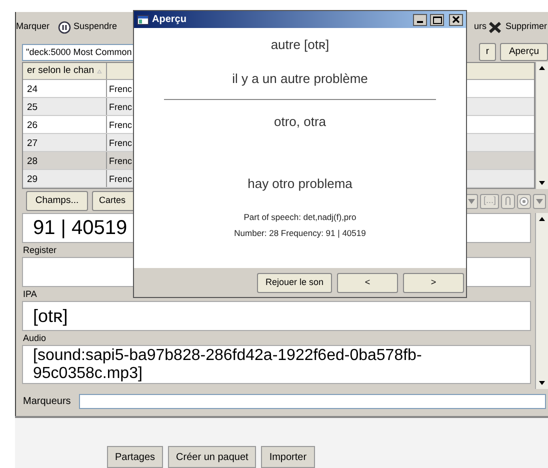 This screenshot has height=468, width=548. What do you see at coordinates (65, 142) in the screenshot?
I see `table-cell: 27` at bounding box center [65, 142].